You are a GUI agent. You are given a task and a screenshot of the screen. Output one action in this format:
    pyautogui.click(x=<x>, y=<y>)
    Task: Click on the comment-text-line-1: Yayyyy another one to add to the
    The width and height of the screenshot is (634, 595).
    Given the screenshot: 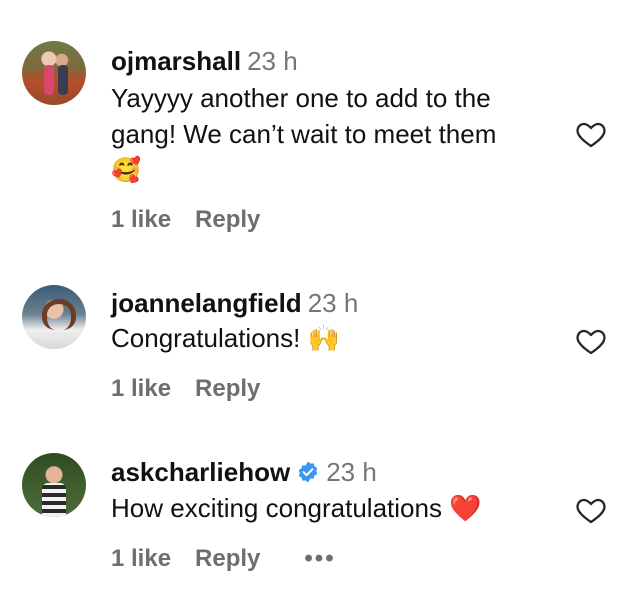 What is the action you would take?
    pyautogui.click(x=301, y=98)
    